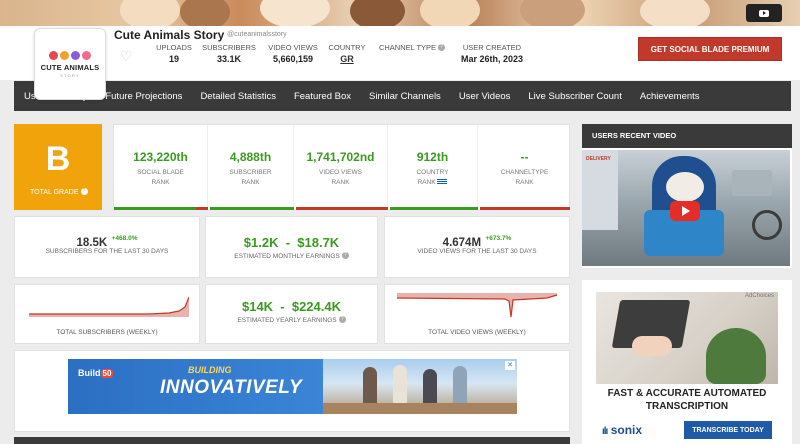 The height and width of the screenshot is (444, 800). What do you see at coordinates (670, 96) in the screenshot?
I see `nav-achievements: Achievements` at bounding box center [670, 96].